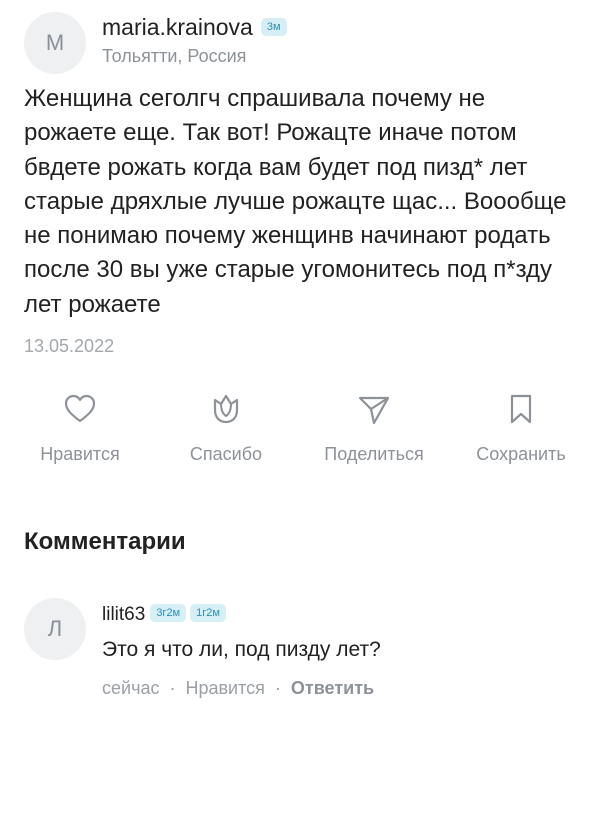 This screenshot has height=821, width=600. I want to click on comment-author-name: lilit63, so click(123, 614).